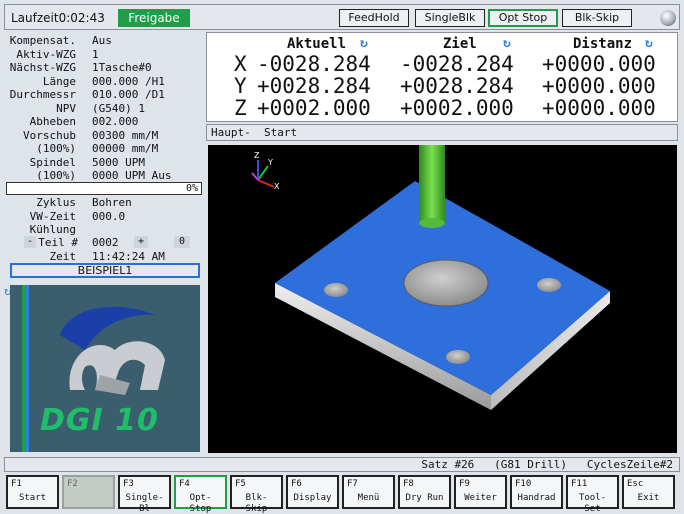 This screenshot has width=684, height=514. Describe the element at coordinates (109, 216) in the screenshot. I see `cycle-value: 000.0` at that location.